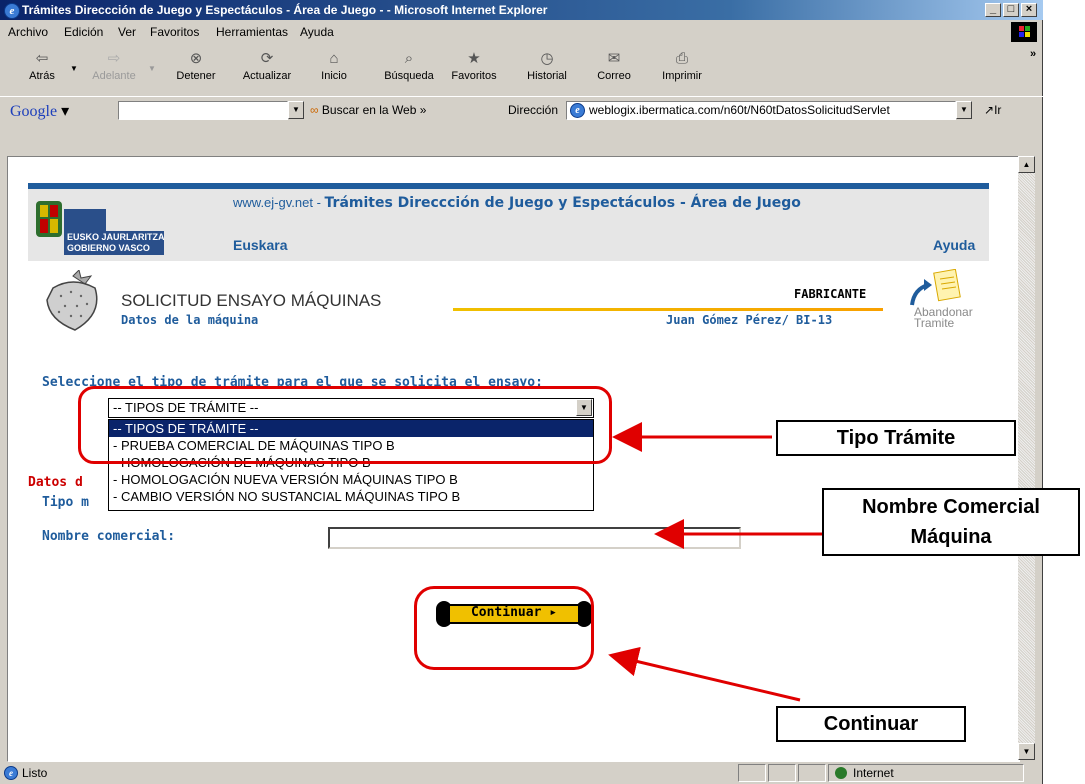  What do you see at coordinates (871, 724) in the screenshot?
I see `annotation-continuar: Continuar` at bounding box center [871, 724].